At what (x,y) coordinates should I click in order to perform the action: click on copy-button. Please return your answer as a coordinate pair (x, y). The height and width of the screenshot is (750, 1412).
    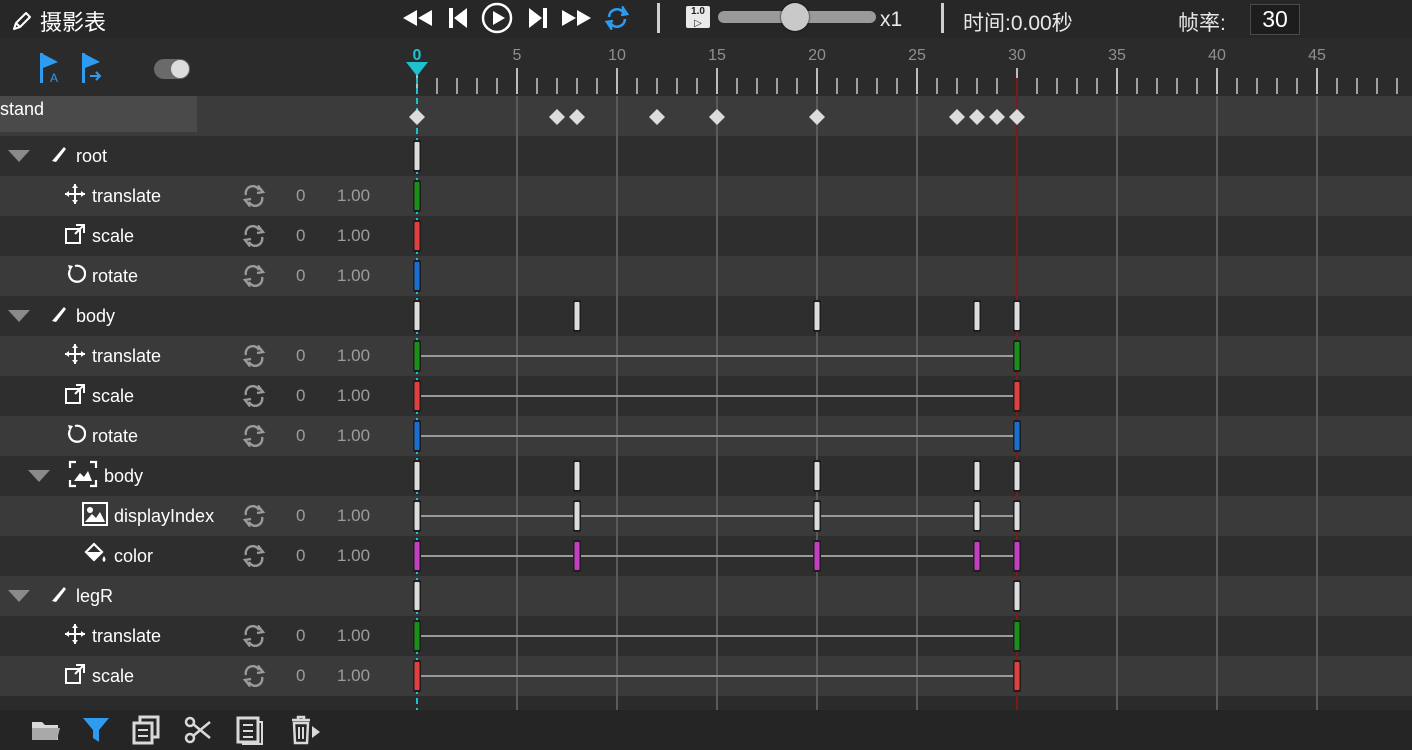
    Looking at the image, I should click on (146, 730).